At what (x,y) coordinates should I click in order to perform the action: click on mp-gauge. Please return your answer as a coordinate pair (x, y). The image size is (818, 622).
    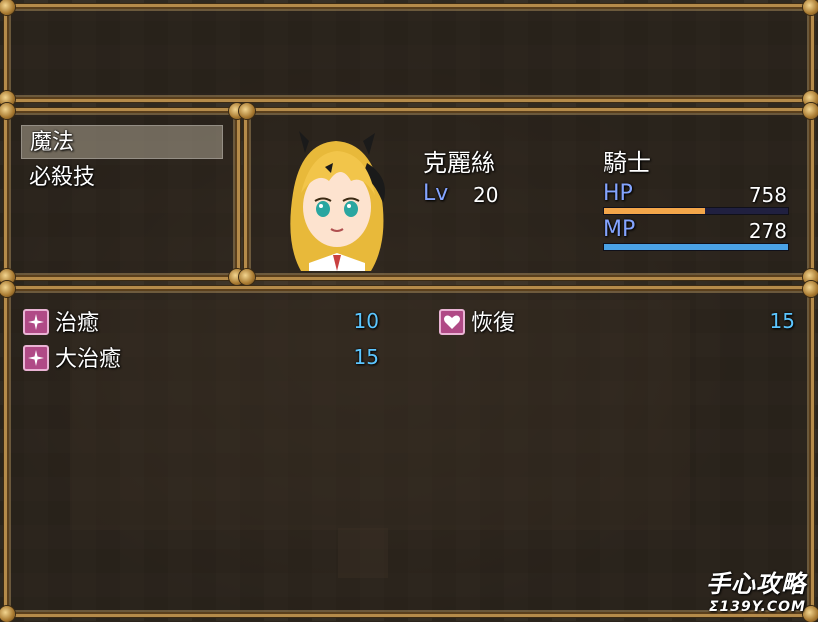
    Looking at the image, I should click on (696, 247).